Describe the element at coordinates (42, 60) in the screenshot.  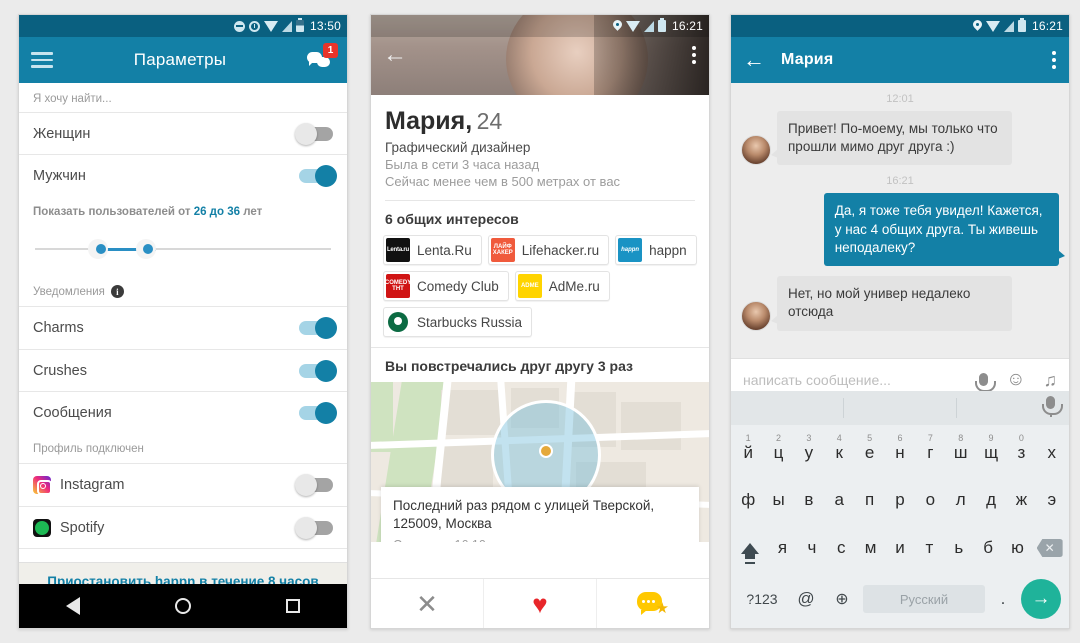
I see `hamburger-icon` at that location.